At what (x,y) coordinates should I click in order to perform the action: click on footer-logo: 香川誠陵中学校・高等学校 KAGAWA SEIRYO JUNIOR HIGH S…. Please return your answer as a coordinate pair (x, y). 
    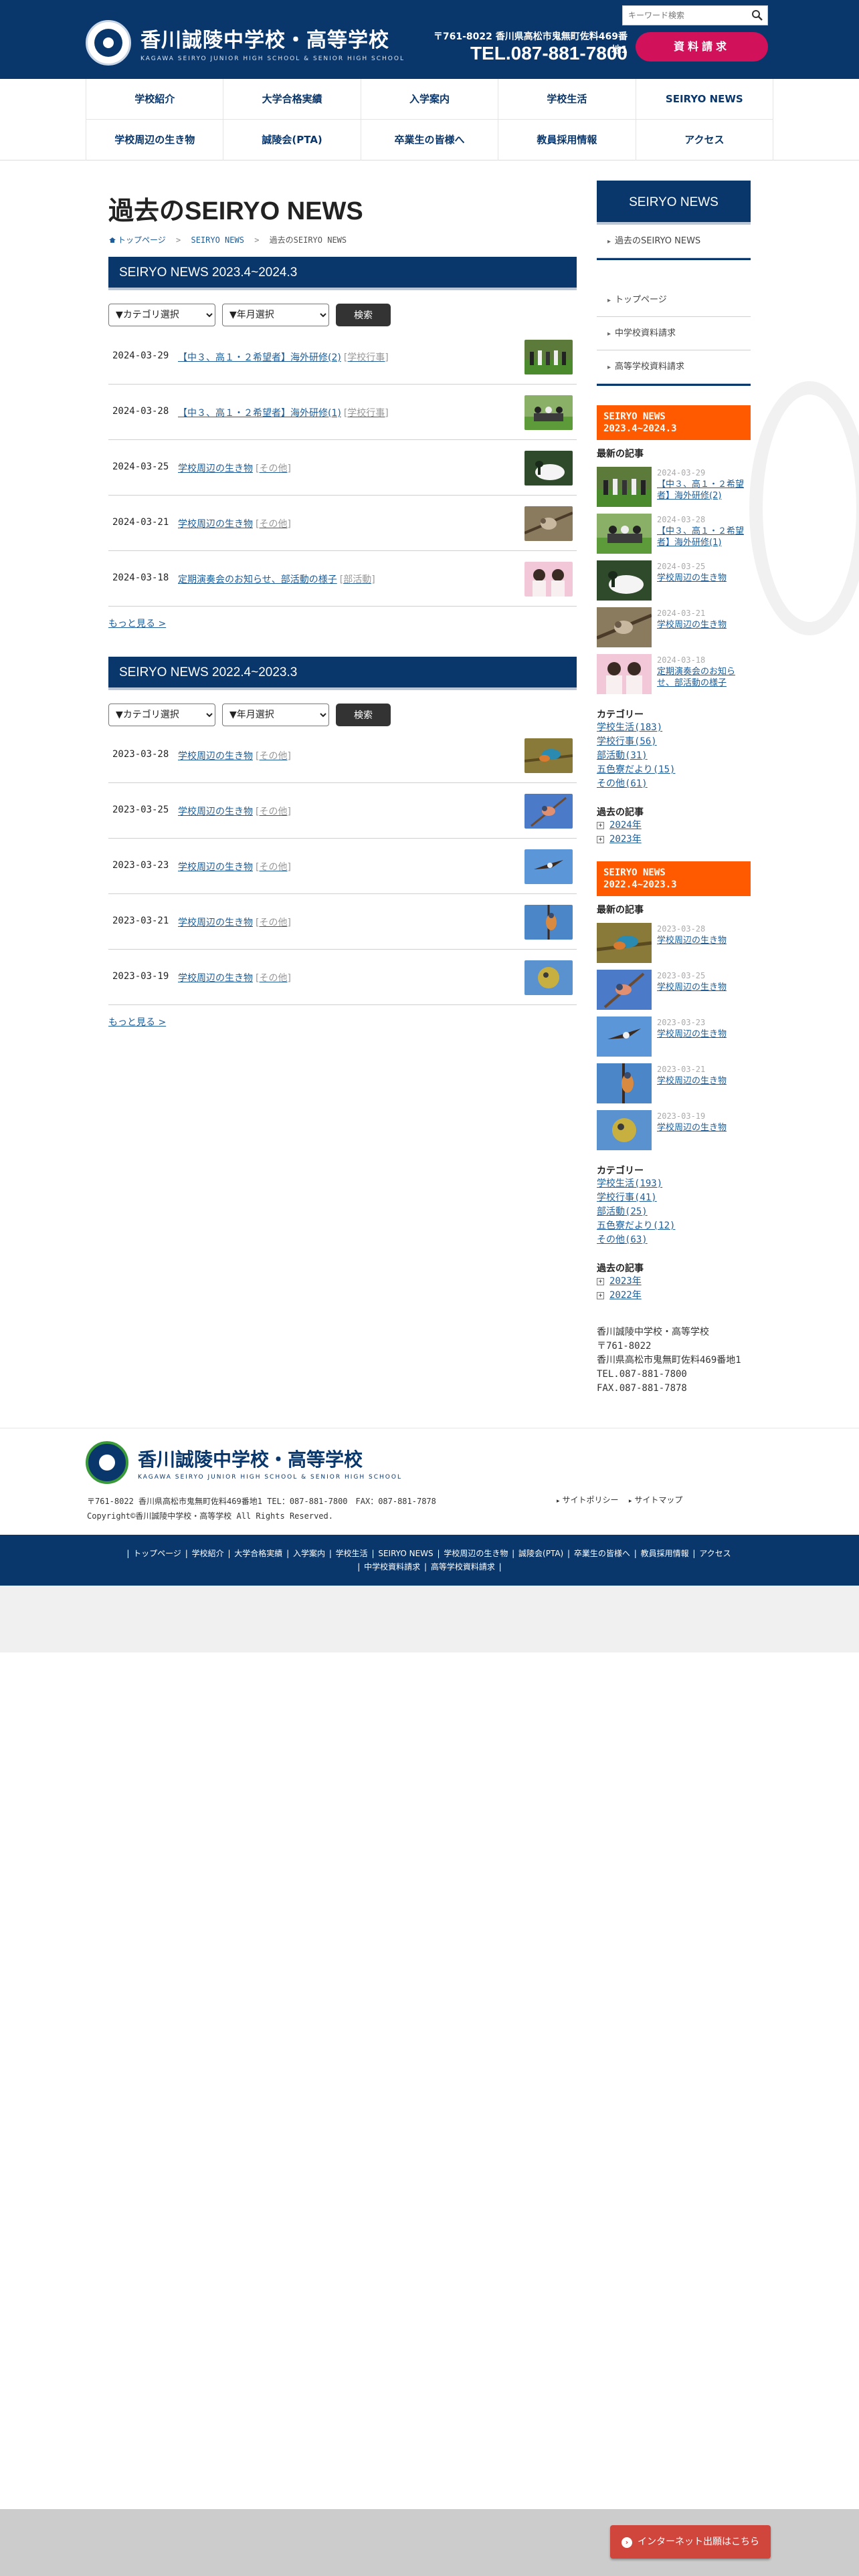
    Looking at the image, I should click on (244, 1462).